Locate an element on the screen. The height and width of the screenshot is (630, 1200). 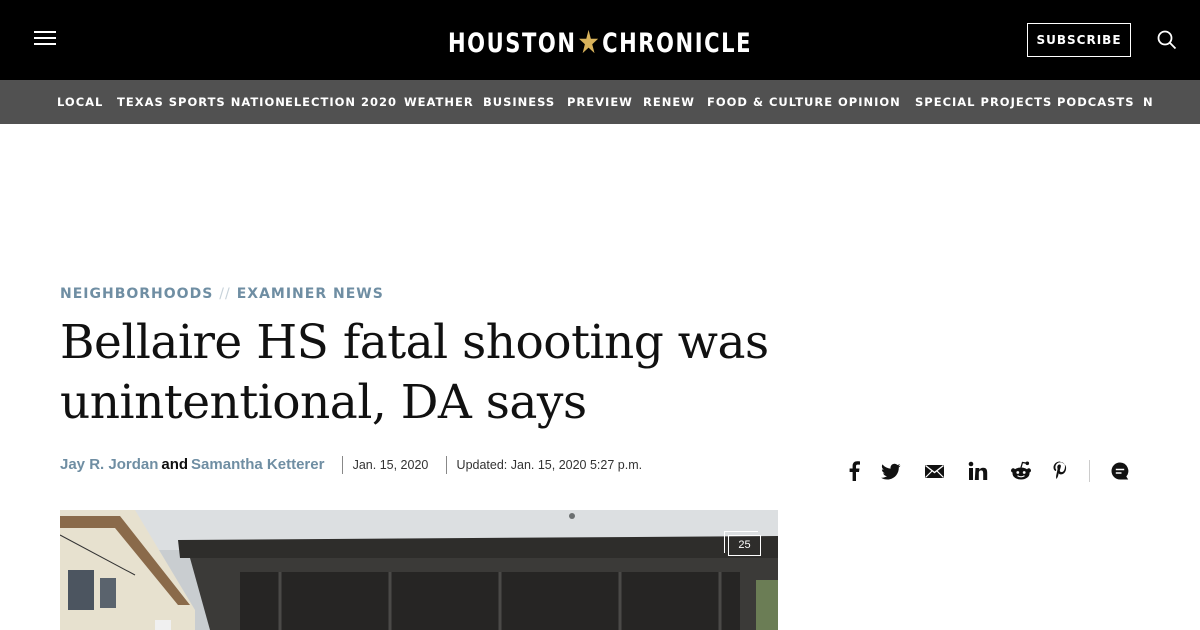
publish-date: Jan. 15, 2020 is located at coordinates (390, 465).